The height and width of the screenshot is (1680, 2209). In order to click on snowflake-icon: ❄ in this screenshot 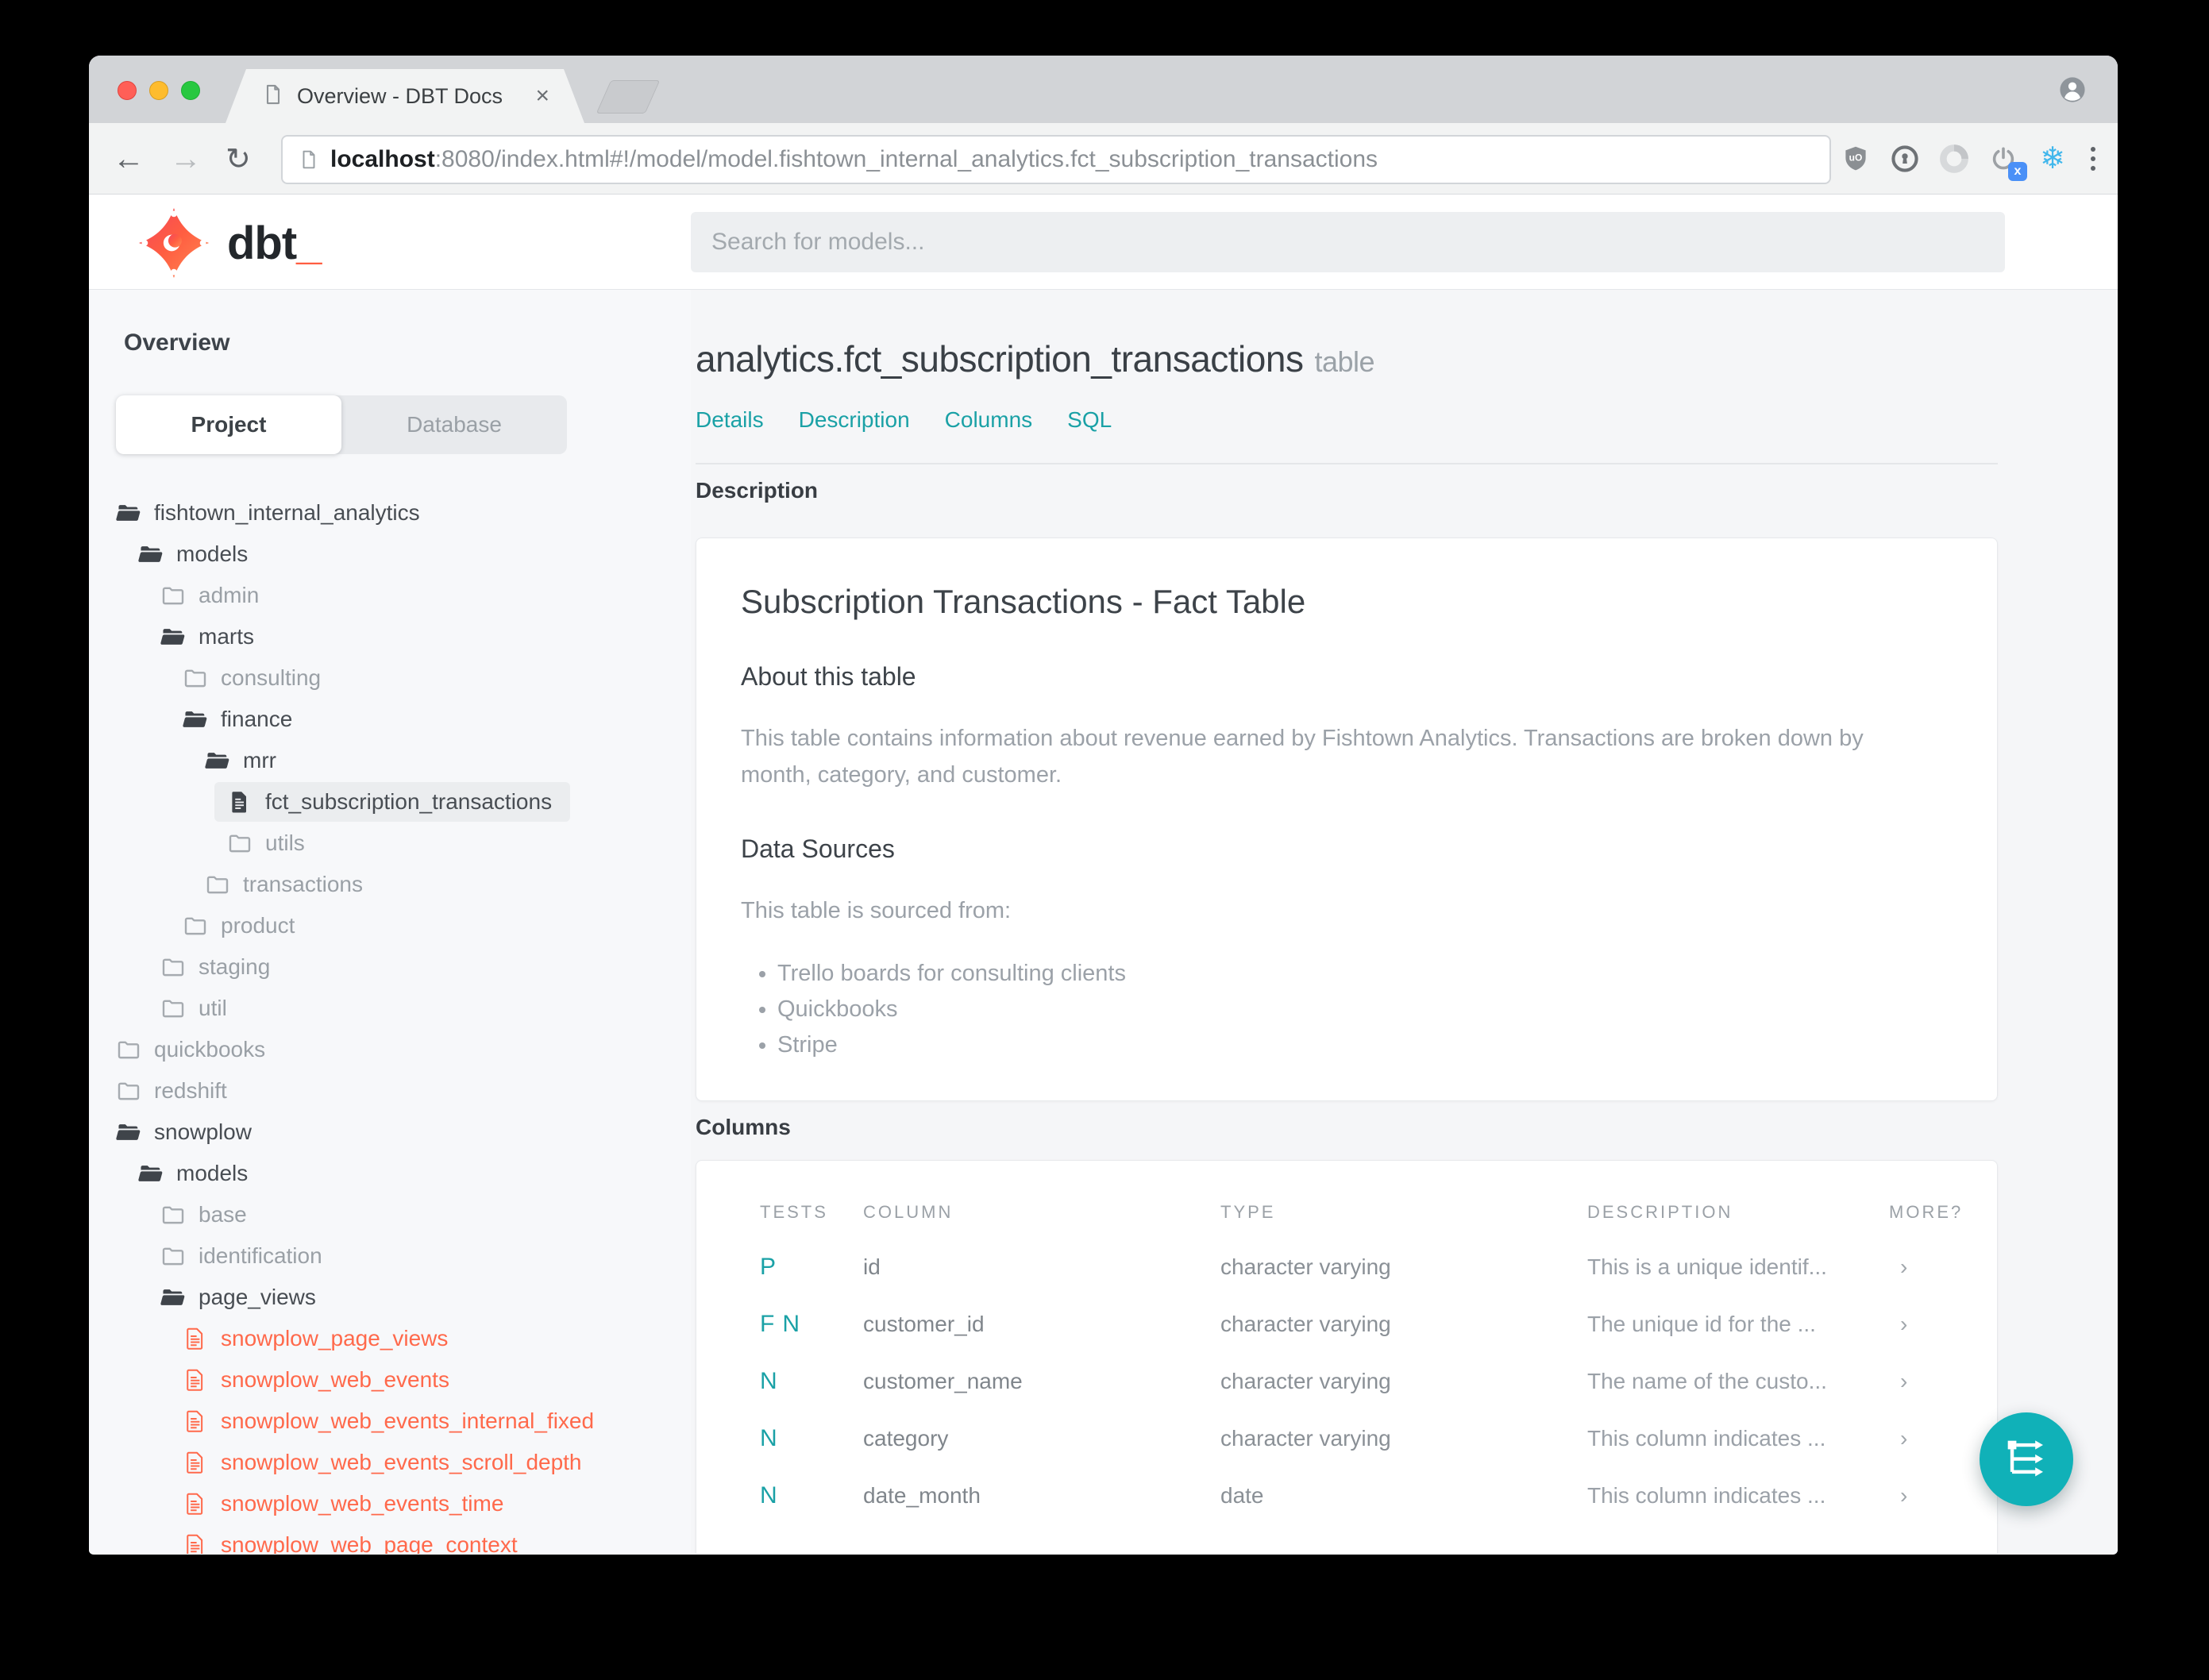, I will do `click(2052, 159)`.